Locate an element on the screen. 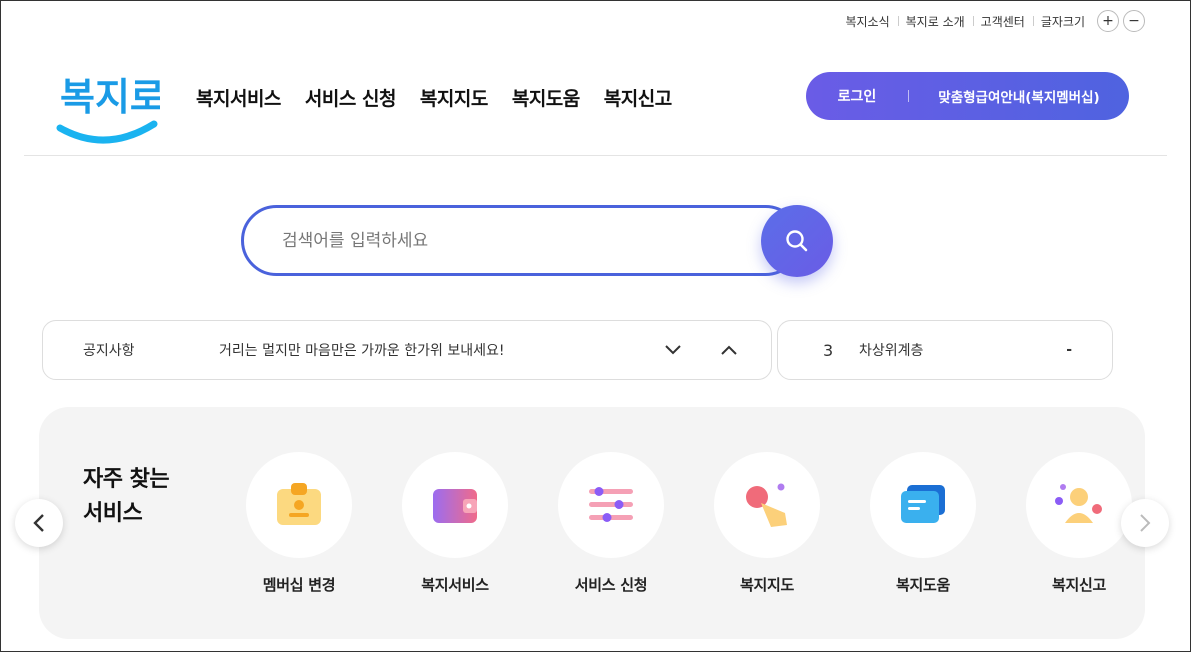 The width and height of the screenshot is (1191, 652). membership-button: 맞춤형급여안내(복지멤버십) is located at coordinates (1019, 96).